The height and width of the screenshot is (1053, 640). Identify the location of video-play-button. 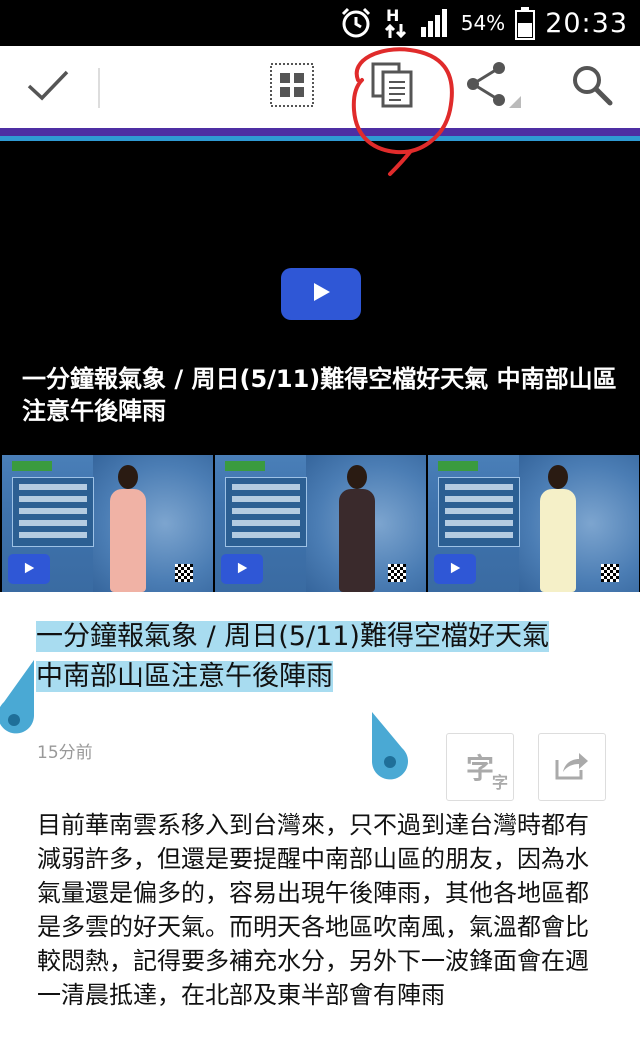
(321, 294).